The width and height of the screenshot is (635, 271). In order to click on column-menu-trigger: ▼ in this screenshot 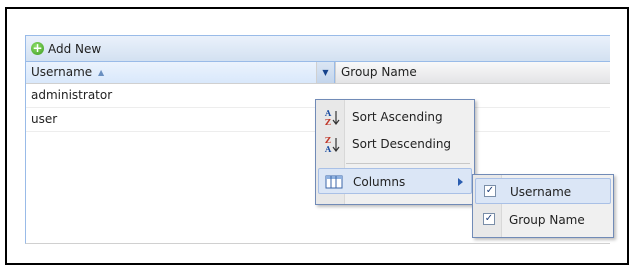, I will do `click(326, 72)`.